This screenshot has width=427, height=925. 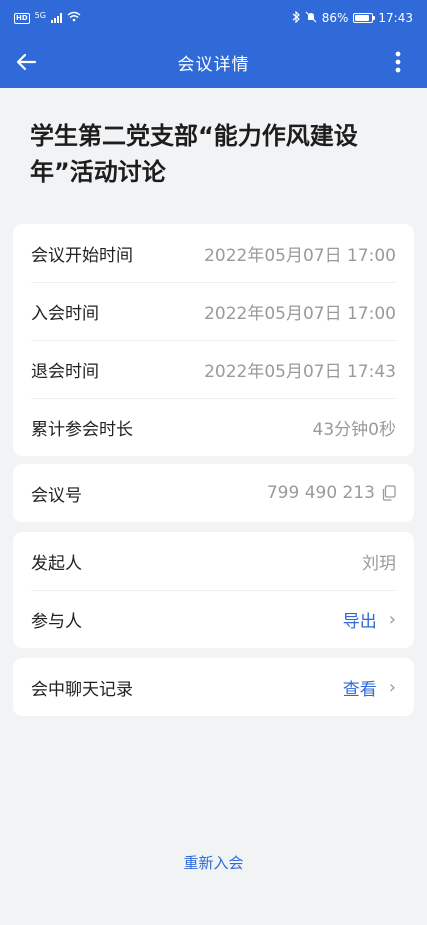 I want to click on more-options-button, so click(x=398, y=62).